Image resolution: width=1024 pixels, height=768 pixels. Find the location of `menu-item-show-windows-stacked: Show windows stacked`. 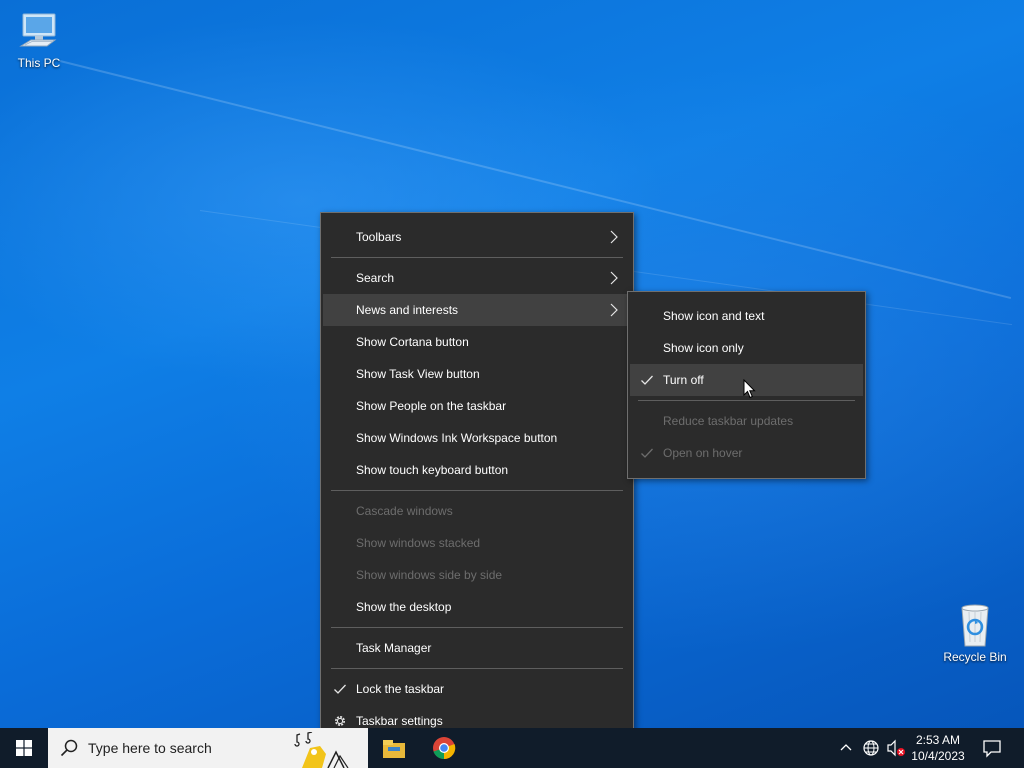

menu-item-show-windows-stacked: Show windows stacked is located at coordinates (418, 543).